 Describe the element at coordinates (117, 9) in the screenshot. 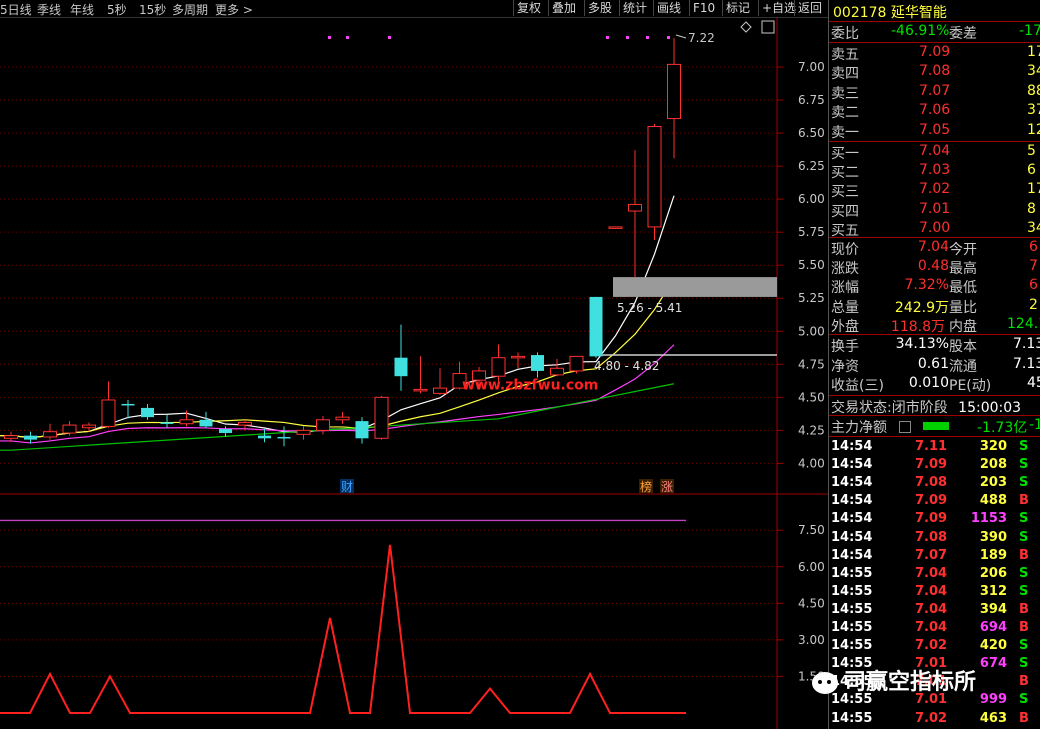

I see `period-tab-3: 5秒` at that location.